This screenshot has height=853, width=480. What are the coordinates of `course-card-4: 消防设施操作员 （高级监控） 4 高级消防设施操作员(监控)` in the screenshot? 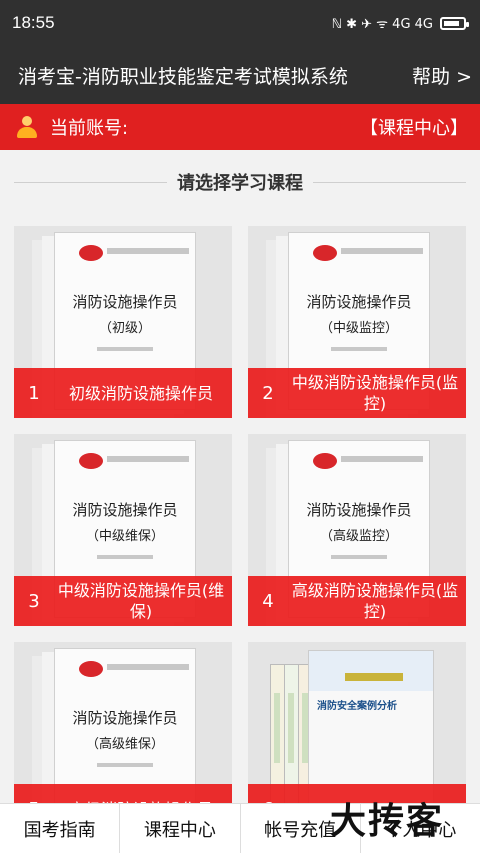 It's located at (357, 530).